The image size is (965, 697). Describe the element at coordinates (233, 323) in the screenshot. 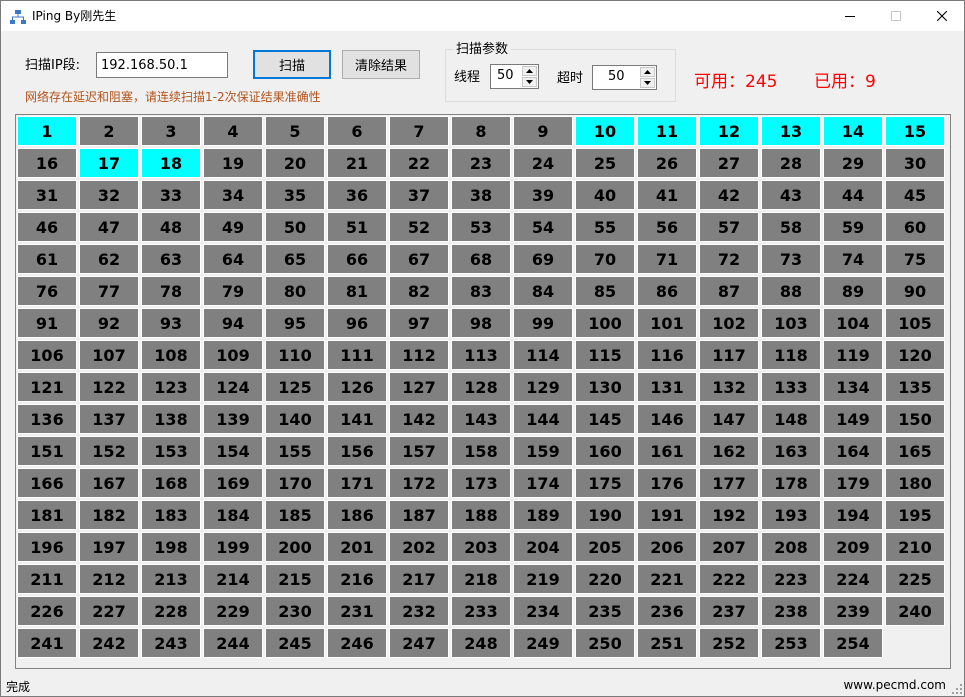

I see `ip-cell-94: 94` at that location.